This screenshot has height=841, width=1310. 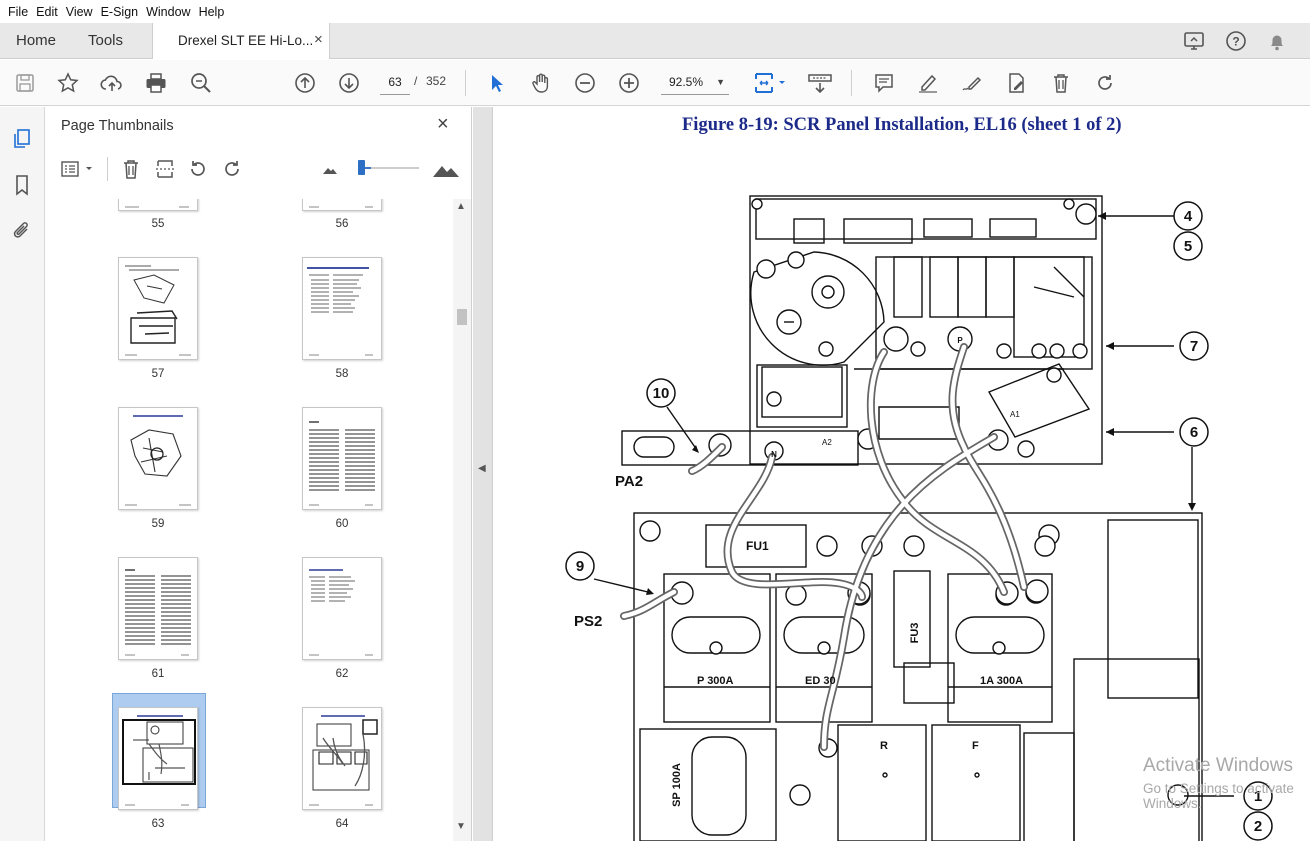 I want to click on label-a1: A1, so click(x=1015, y=414).